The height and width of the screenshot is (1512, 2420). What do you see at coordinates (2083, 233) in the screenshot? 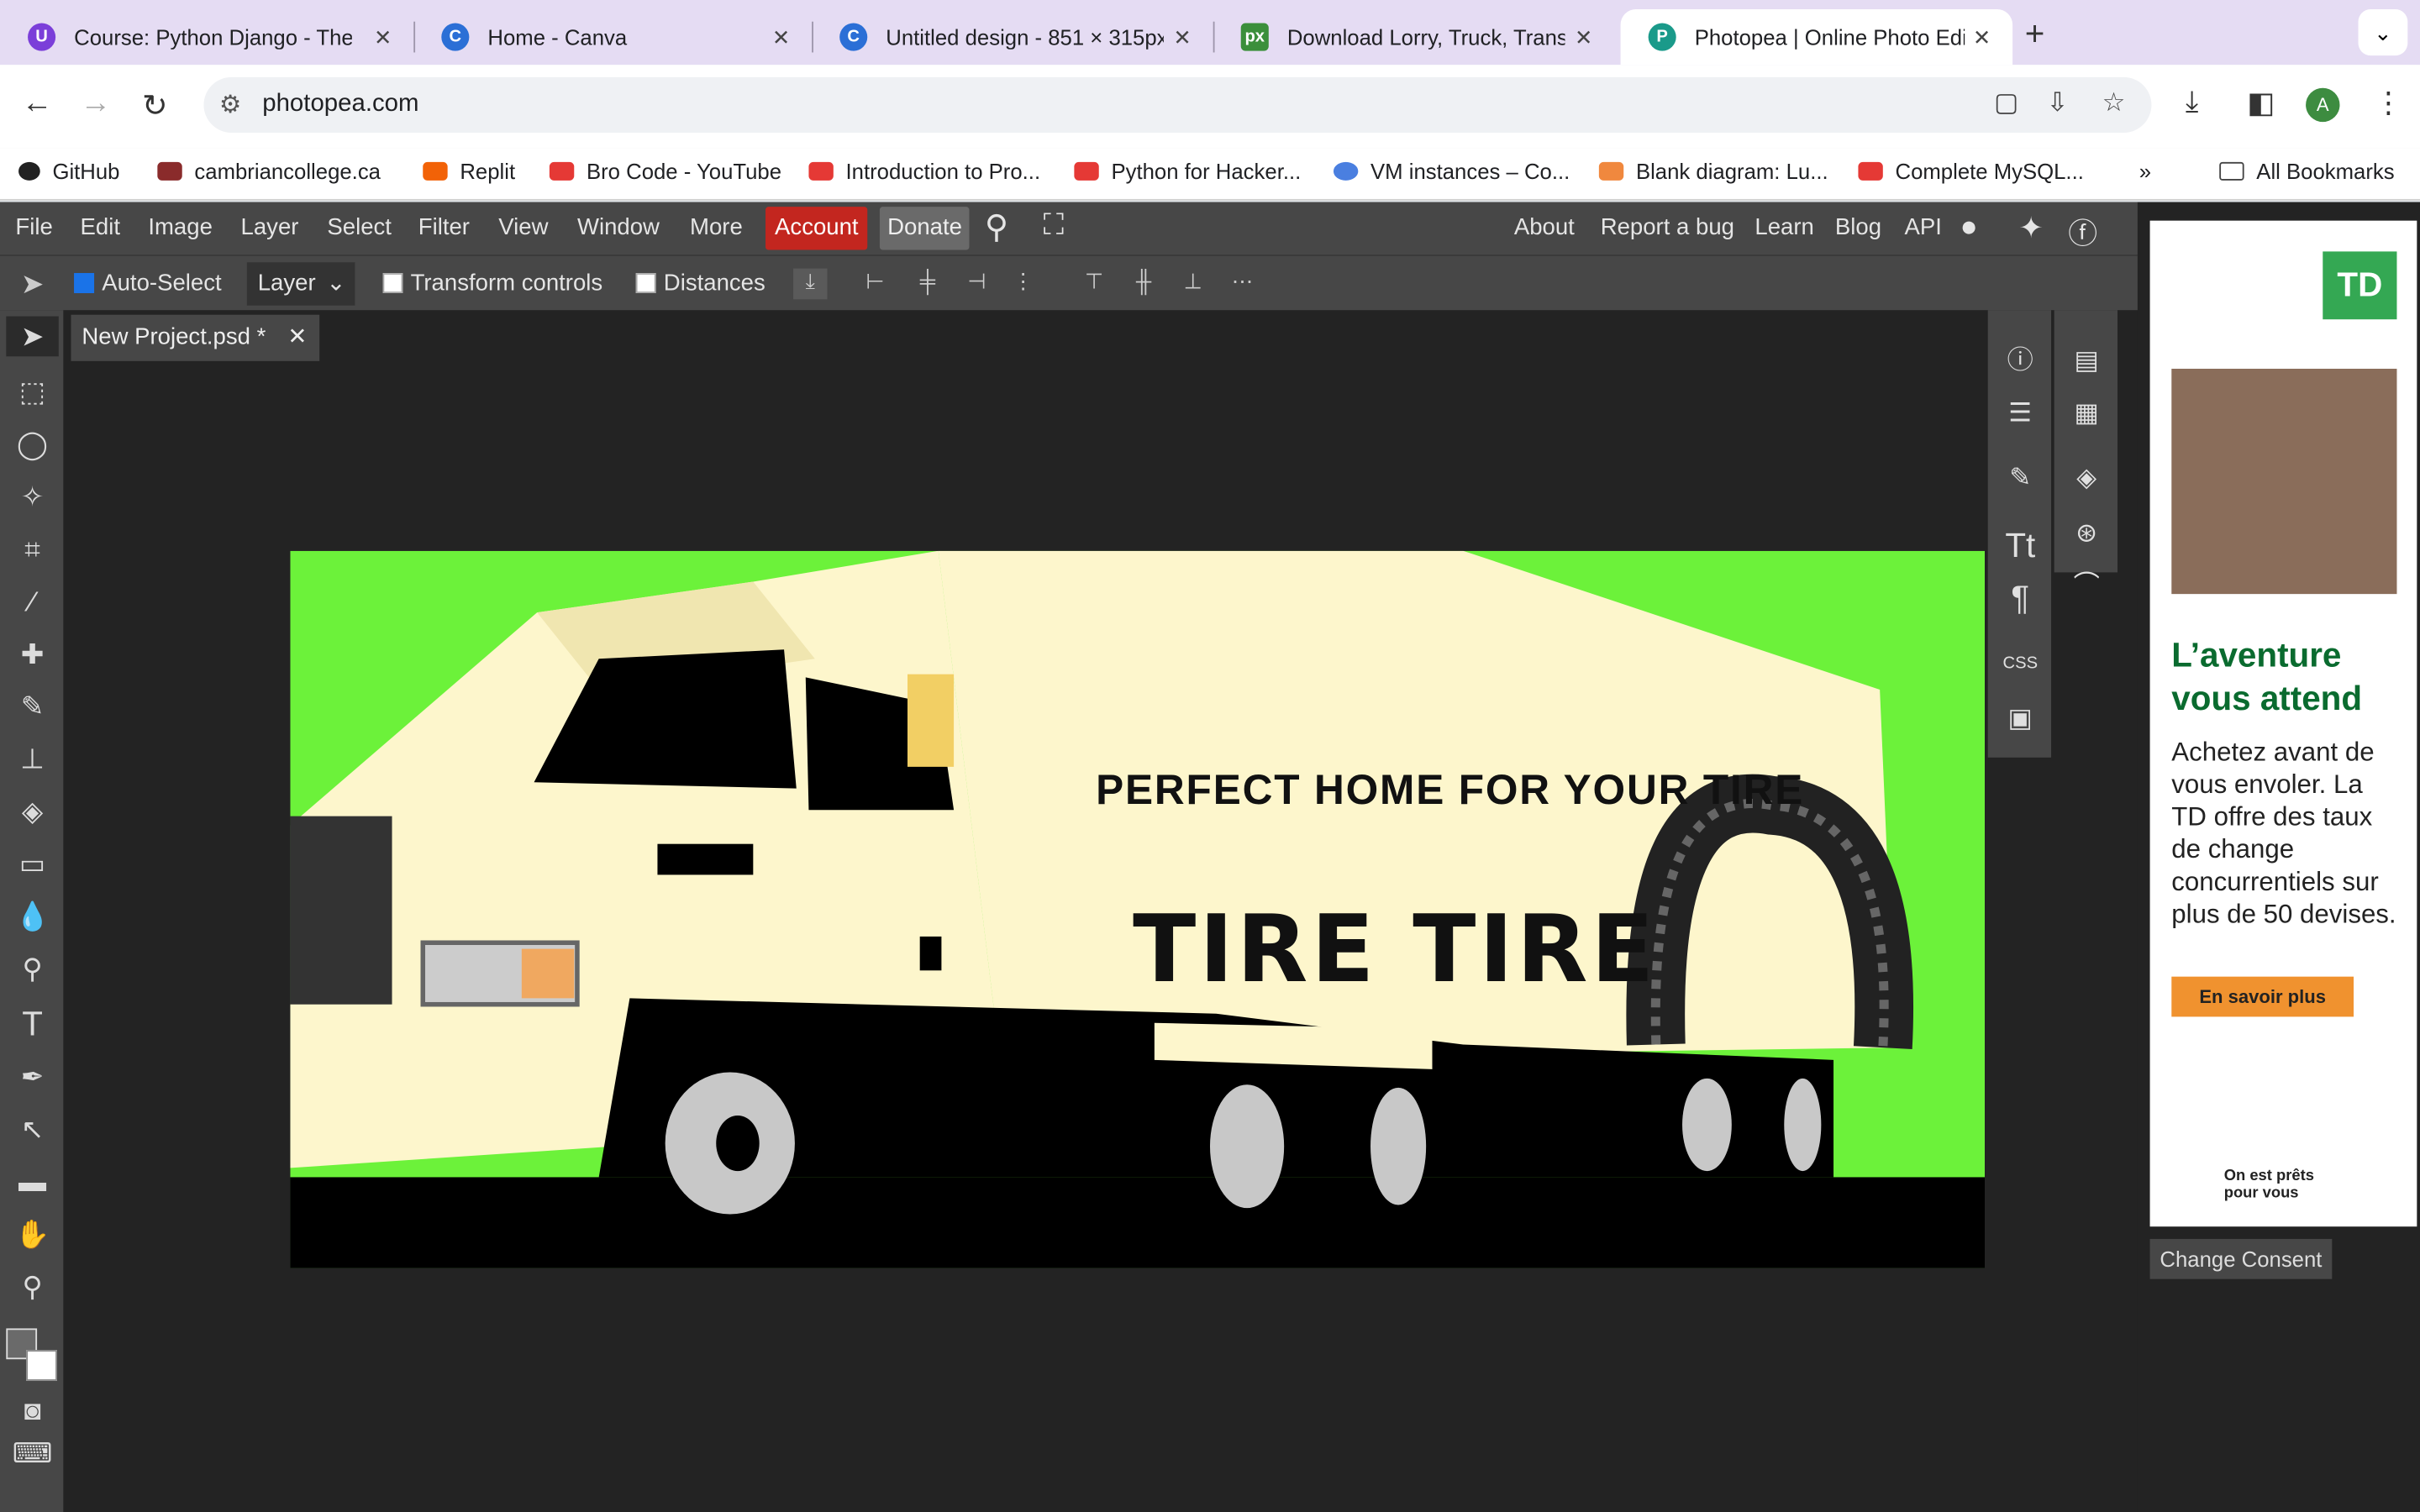
I see `facebook-icon: ⓕ` at bounding box center [2083, 233].